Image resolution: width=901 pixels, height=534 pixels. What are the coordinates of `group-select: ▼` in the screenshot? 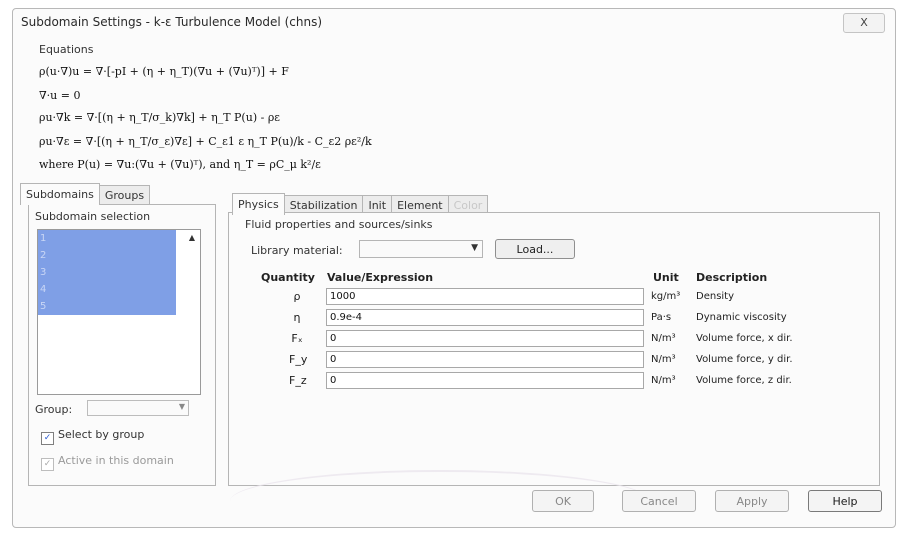 It's located at (138, 408).